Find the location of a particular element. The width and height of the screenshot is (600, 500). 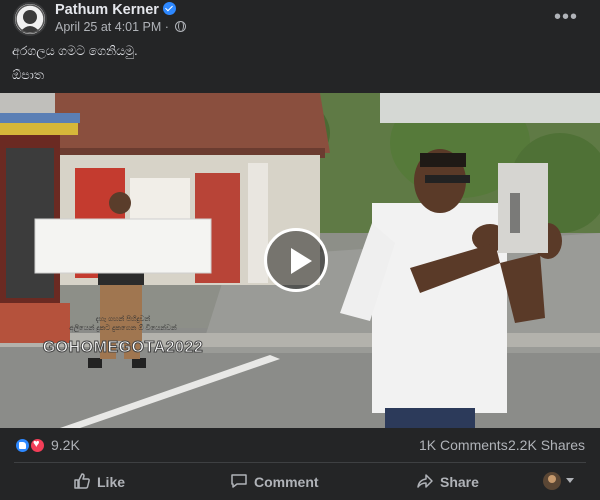

post-timestamp: April 25 at 4:01 PM is located at coordinates (108, 27).